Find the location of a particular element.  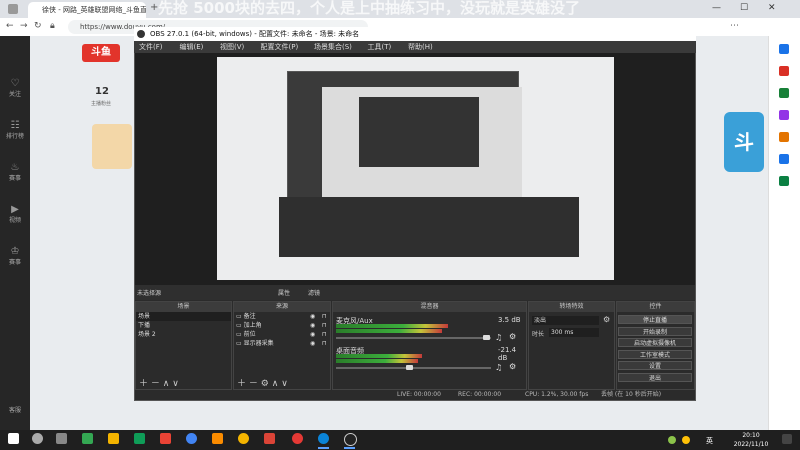

properties-button: 属性 is located at coordinates (284, 292).